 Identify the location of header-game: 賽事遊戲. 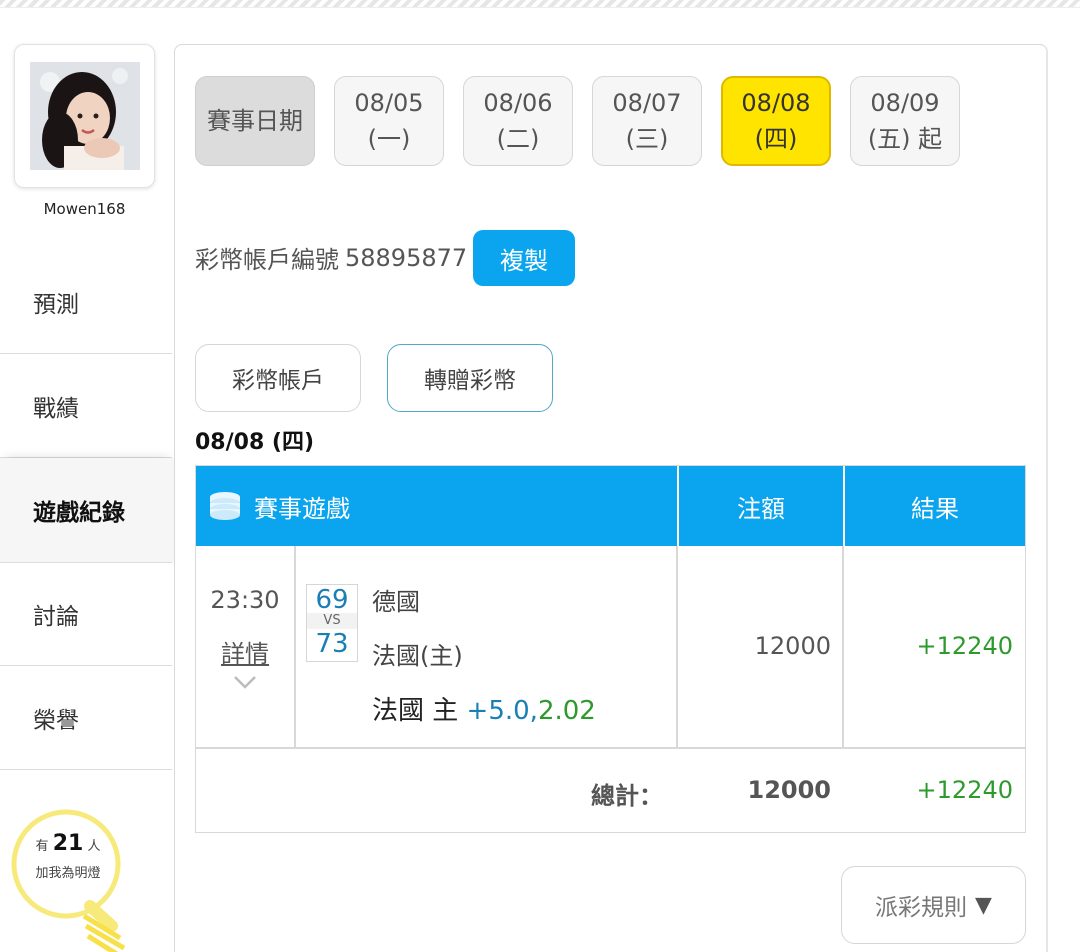
(436, 506).